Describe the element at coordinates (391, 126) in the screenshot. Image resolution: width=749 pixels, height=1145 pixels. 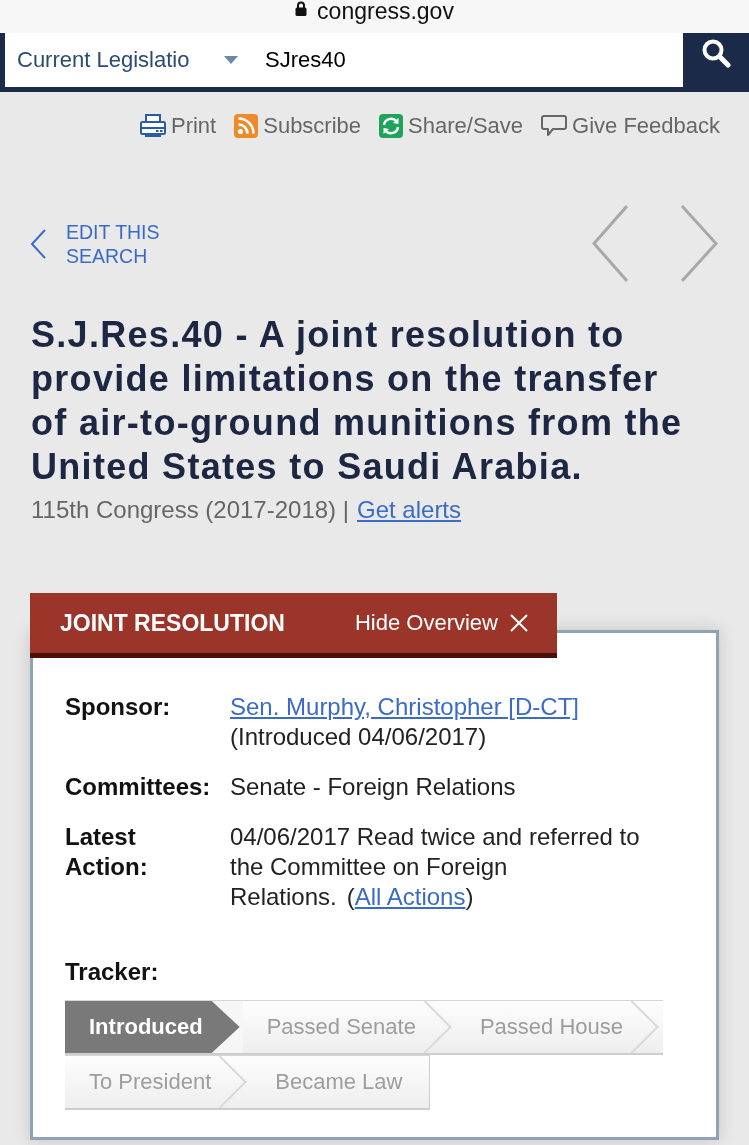
I see `share-icon` at that location.